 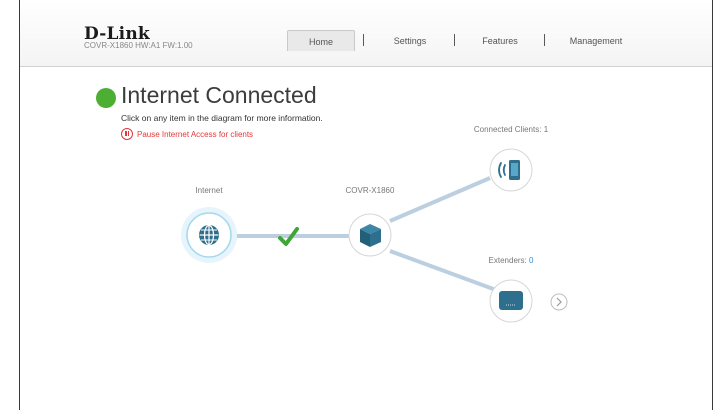 I want to click on extenders-label: Extenders: 0, so click(x=511, y=260).